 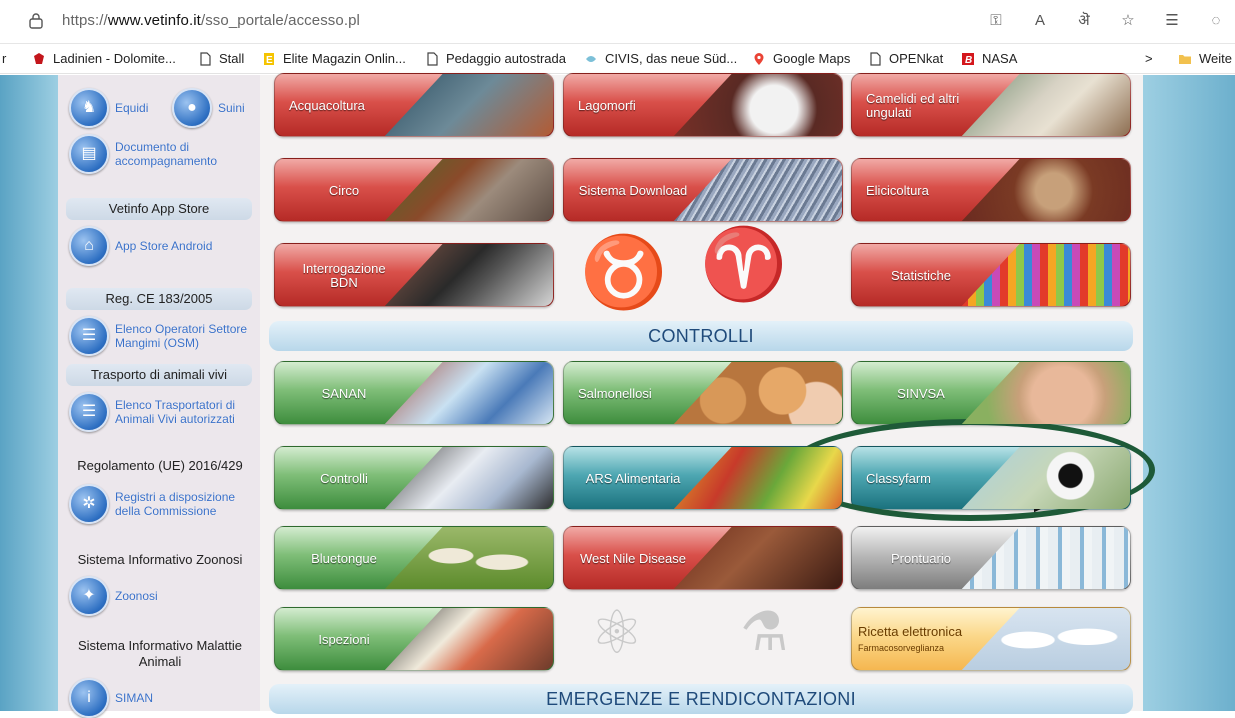 What do you see at coordinates (905, 58) in the screenshot?
I see `bookmark-openkat: OPENkat` at bounding box center [905, 58].